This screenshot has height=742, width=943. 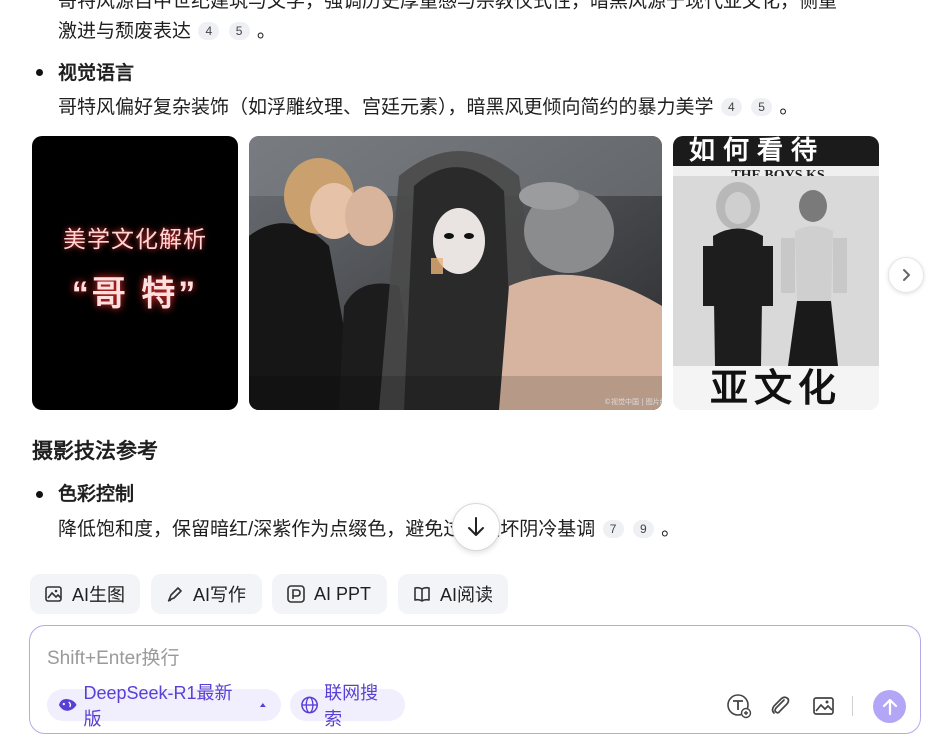 I want to click on card-caption: 如何看待, so click(x=757, y=150).